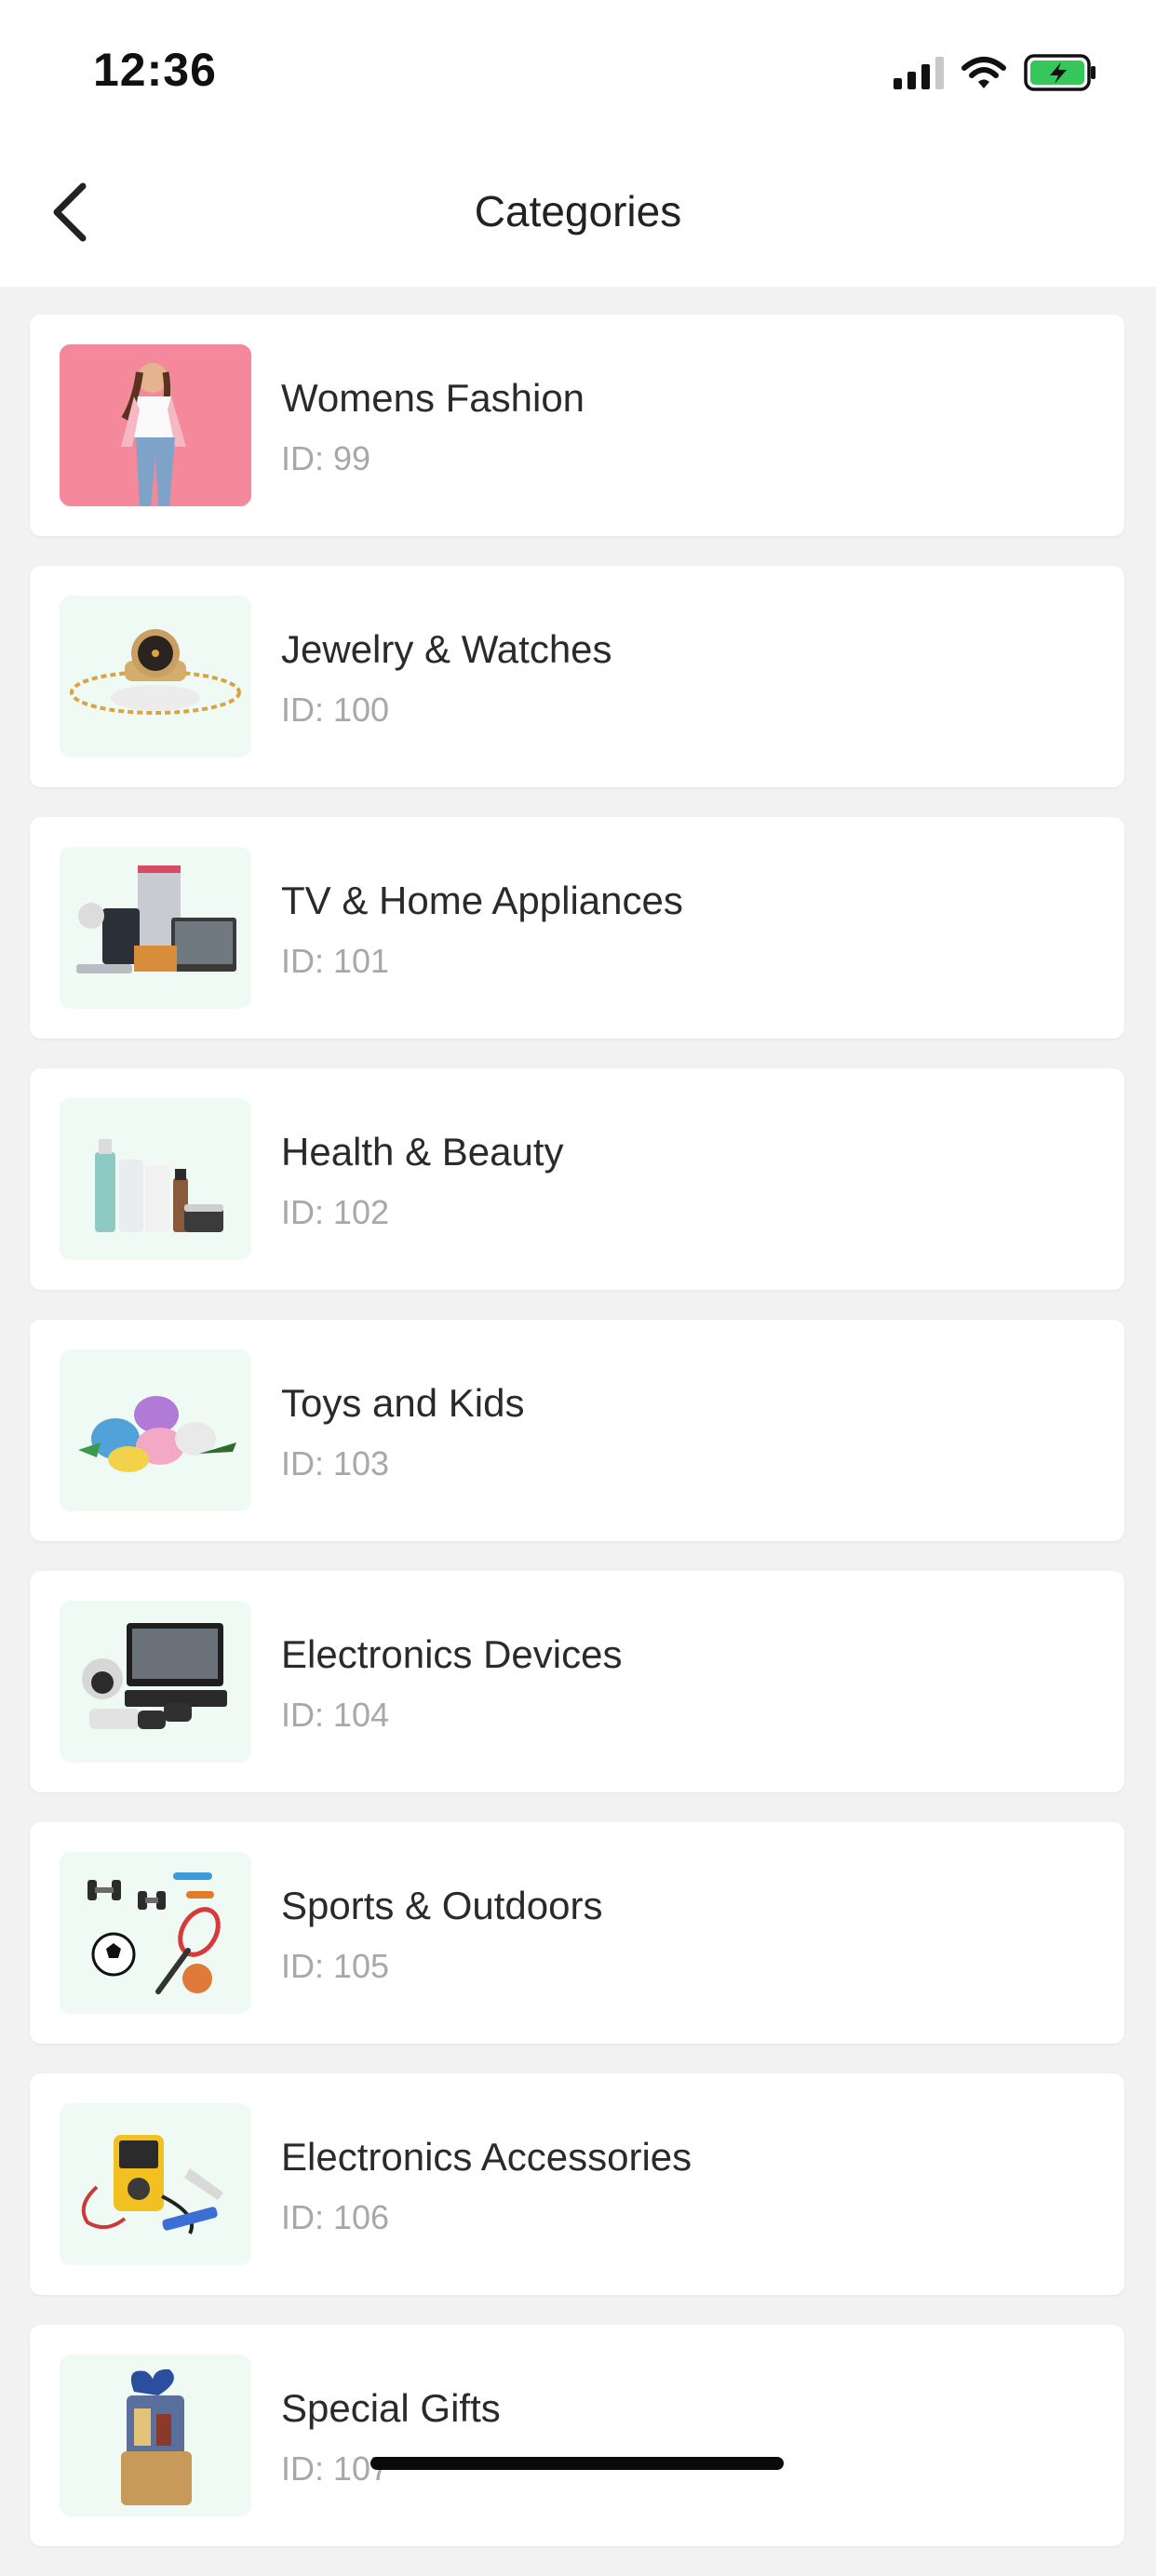 The height and width of the screenshot is (2576, 1156). Describe the element at coordinates (446, 649) in the screenshot. I see `category-name: Jewelry & Watches` at that location.